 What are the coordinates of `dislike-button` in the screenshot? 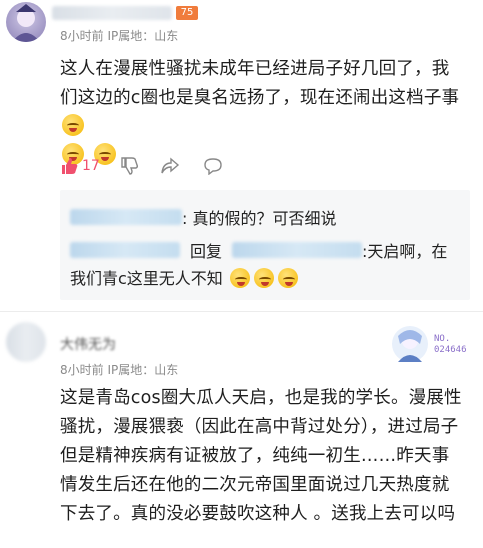 It's located at (129, 168).